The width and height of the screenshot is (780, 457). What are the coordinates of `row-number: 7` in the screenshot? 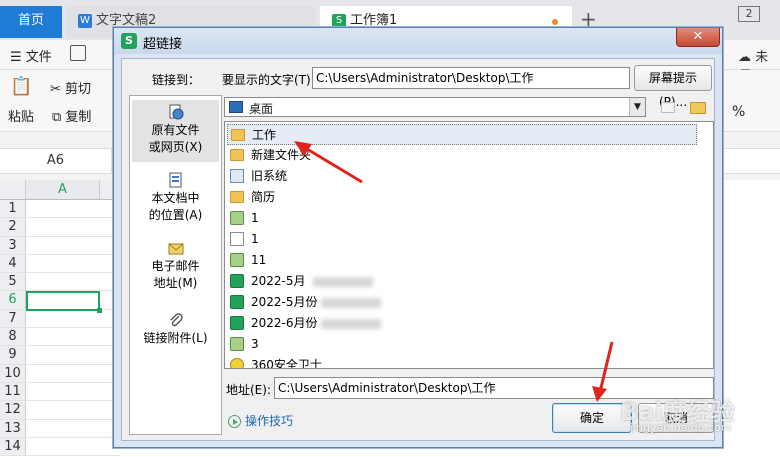 It's located at (13, 318).